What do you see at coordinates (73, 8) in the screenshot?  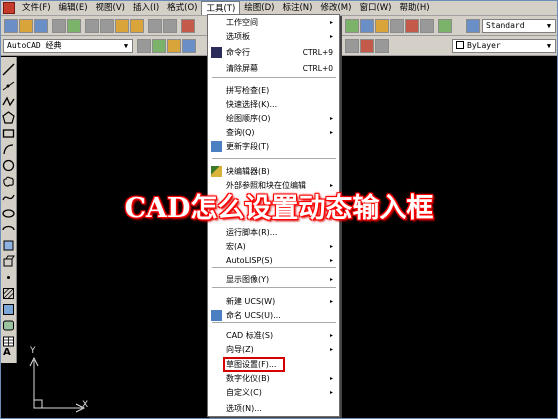 I see `menu-edit: 编辑(E)` at bounding box center [73, 8].